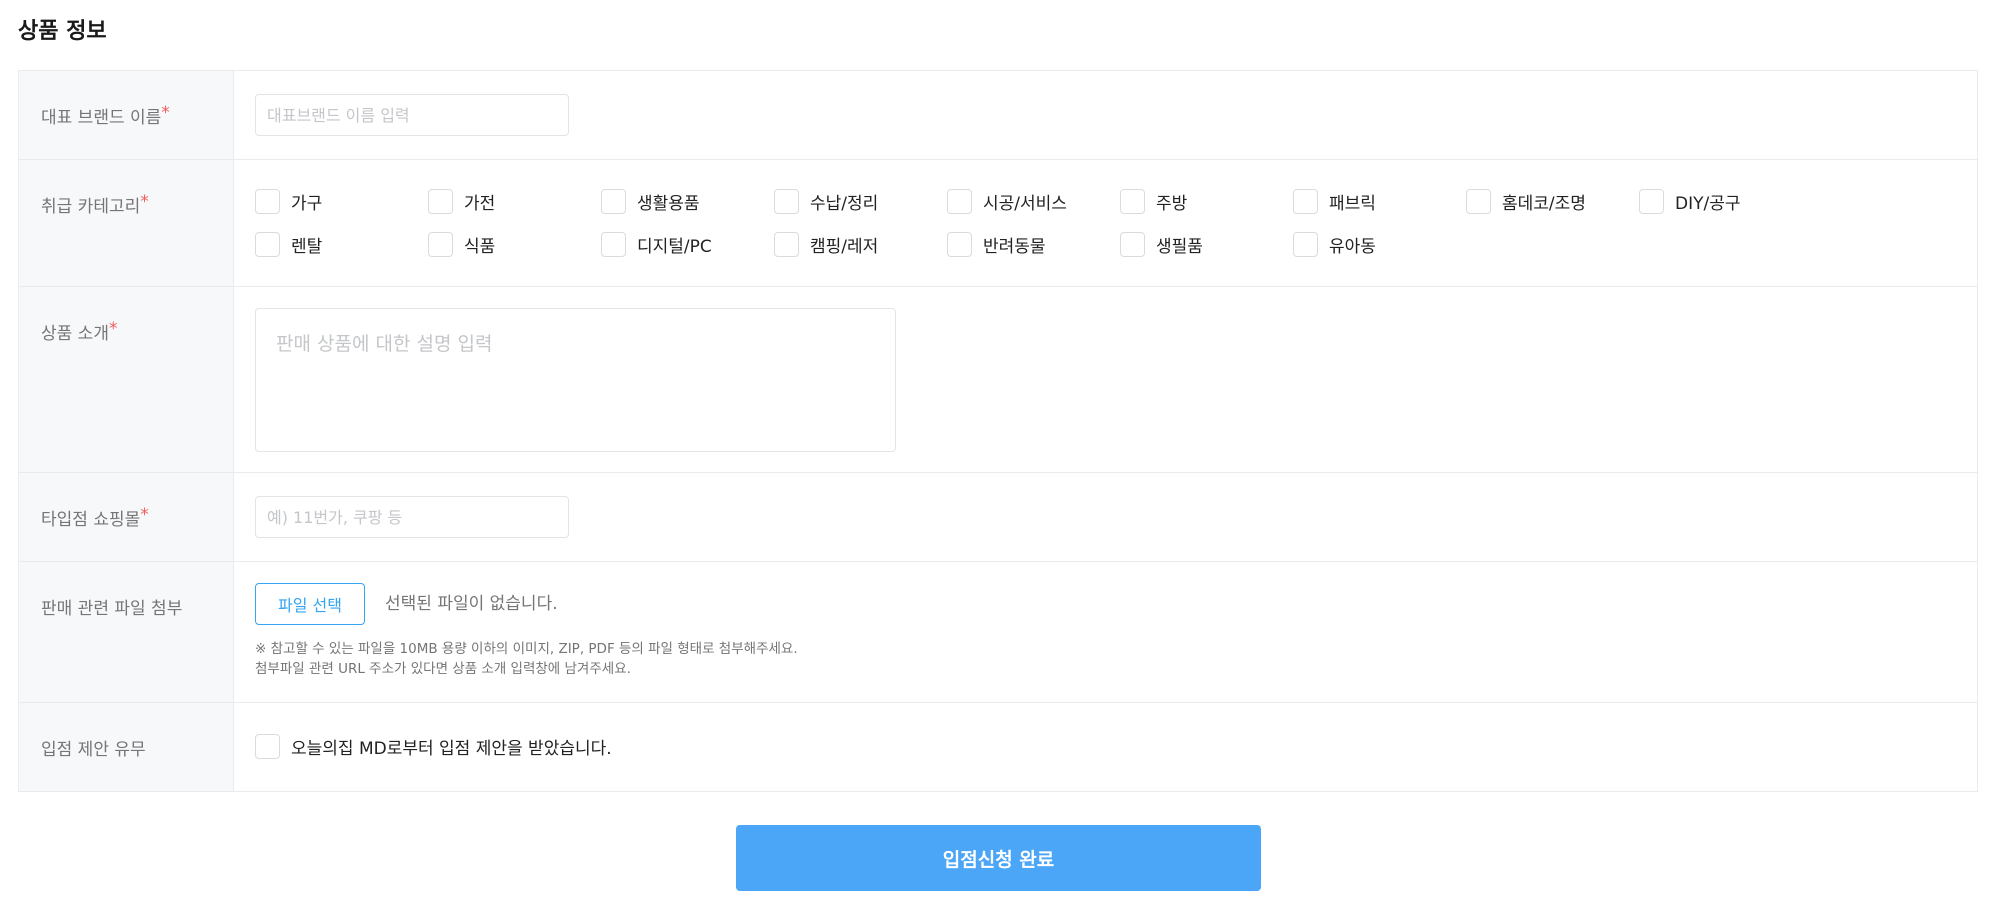 The height and width of the screenshot is (918, 2000). I want to click on product-intro-textarea, so click(575, 380).